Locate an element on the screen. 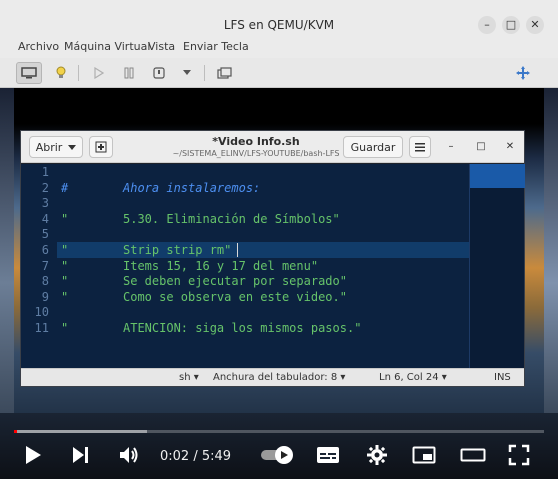 The image size is (558, 479). gear-icon is located at coordinates (377, 455).